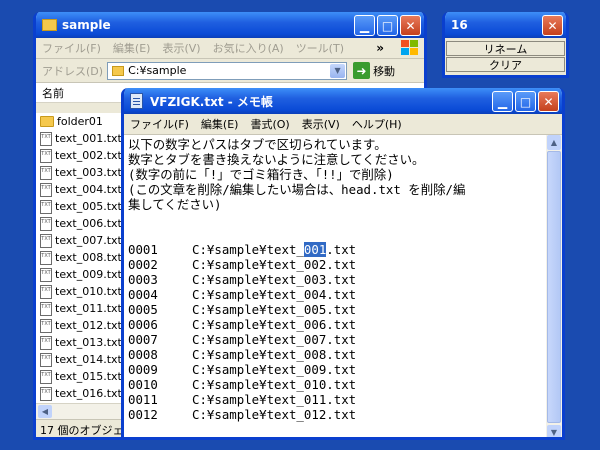  I want to click on list-item: TXT text_010.txt, so click(81, 291).